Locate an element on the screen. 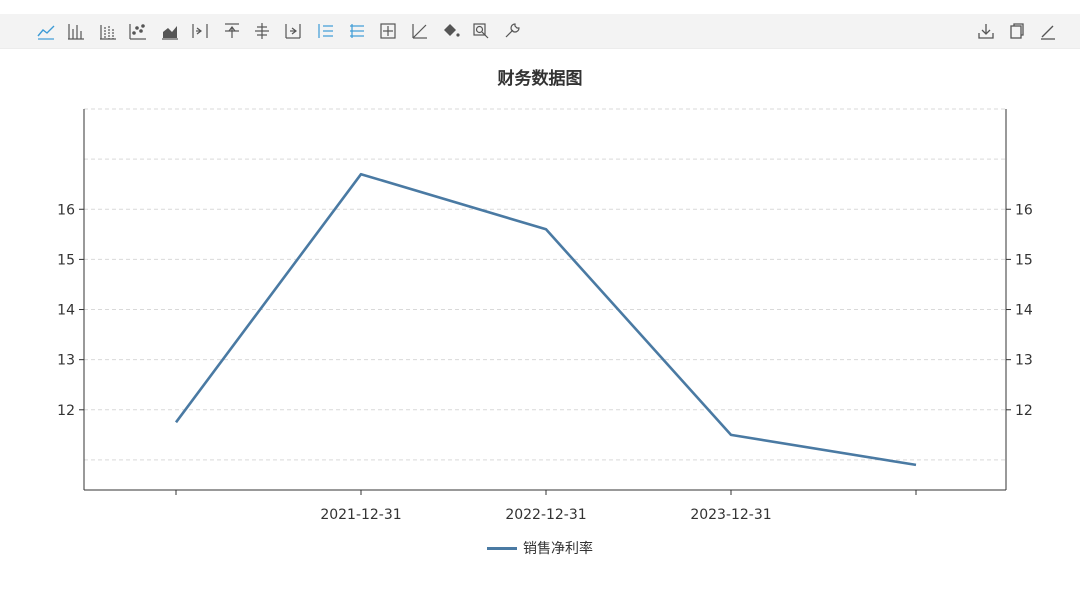 The width and height of the screenshot is (1080, 589). x-tick-label: 2022-12-31 is located at coordinates (545, 515).